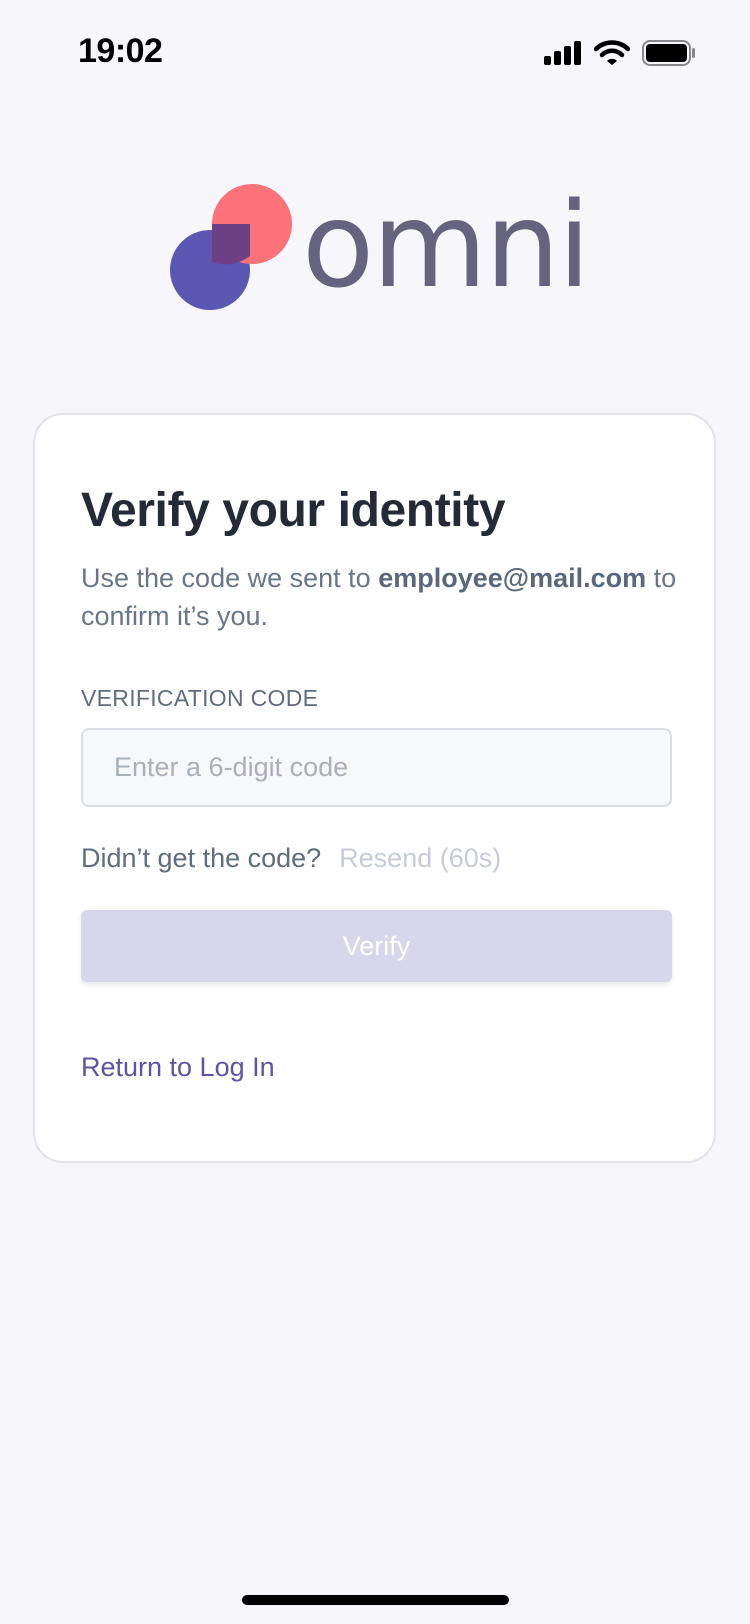 The image size is (750, 1624). I want to click on resend-link: Resend (60s), so click(420, 858).